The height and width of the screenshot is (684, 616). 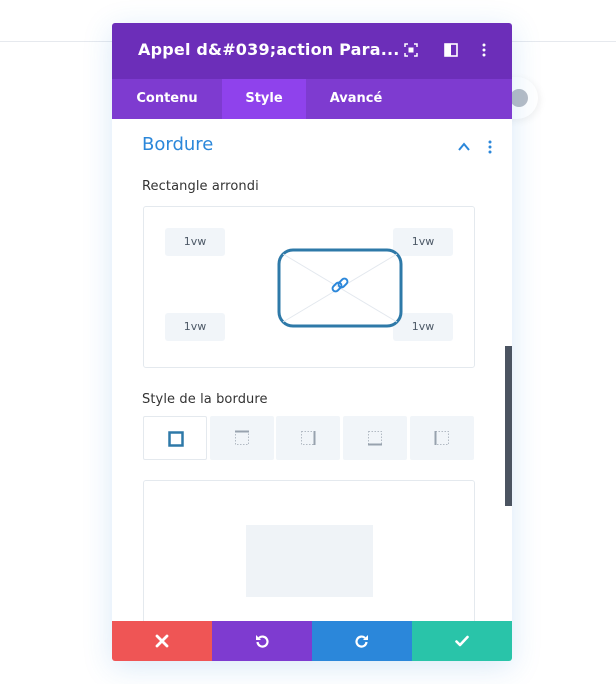 I want to click on cancel-button, so click(x=162, y=641).